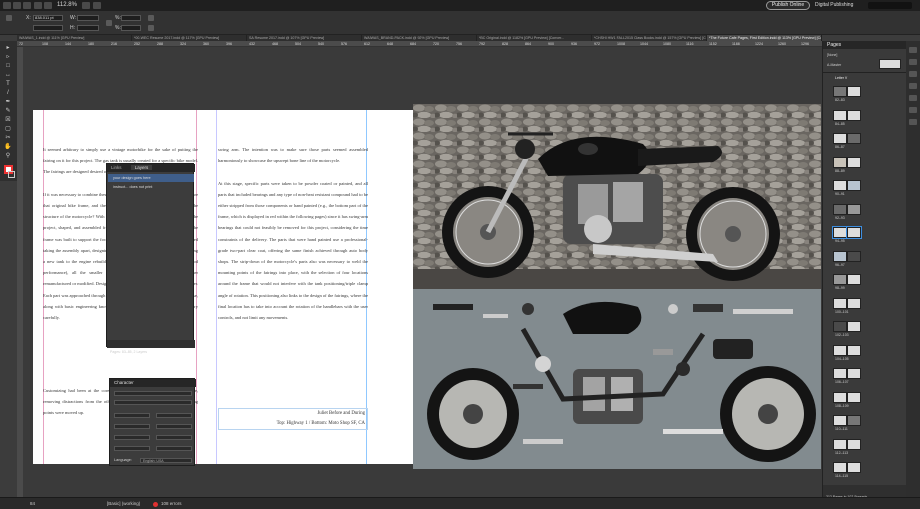 The height and width of the screenshot is (509, 920). I want to click on bridge-icon, so click(17, 5).